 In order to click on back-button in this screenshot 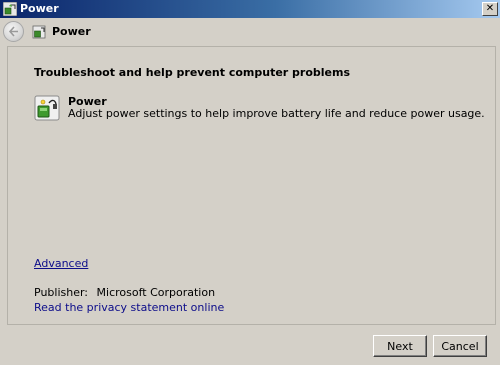, I will do `click(13, 31)`.